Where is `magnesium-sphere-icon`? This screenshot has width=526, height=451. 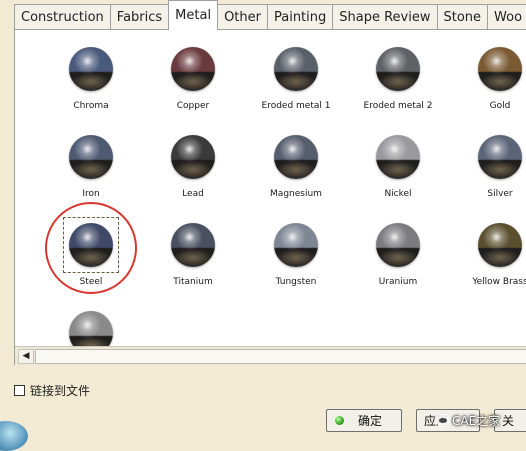 magnesium-sphere-icon is located at coordinates (296, 157).